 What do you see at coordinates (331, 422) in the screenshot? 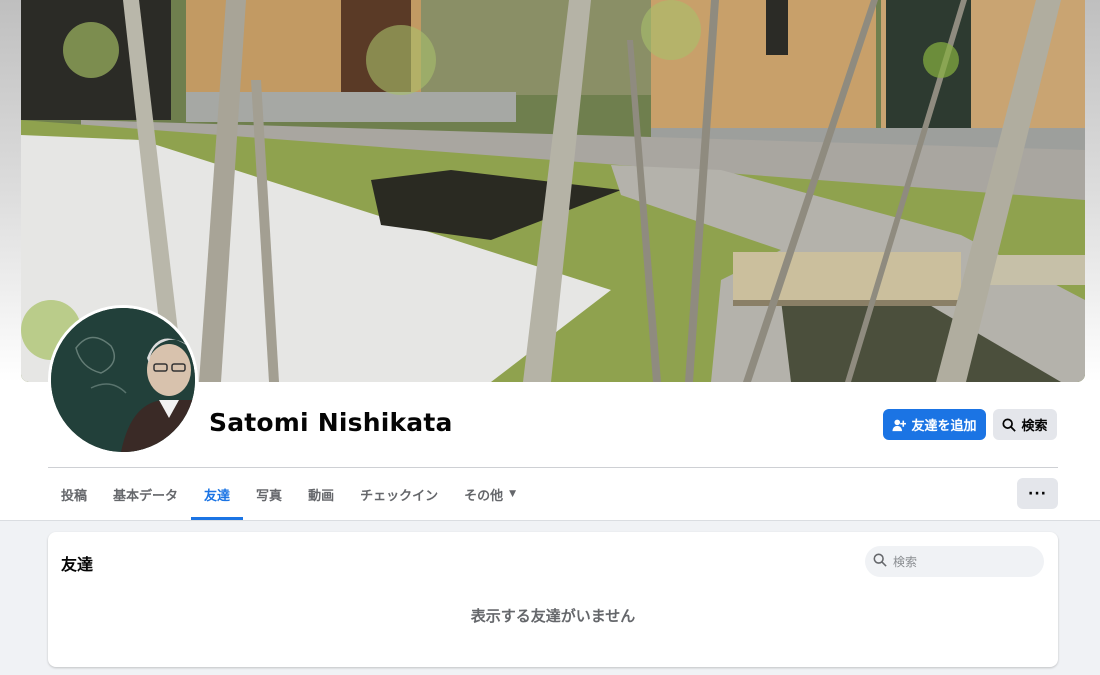
I see `profile-name: Satomi Nishikata` at bounding box center [331, 422].